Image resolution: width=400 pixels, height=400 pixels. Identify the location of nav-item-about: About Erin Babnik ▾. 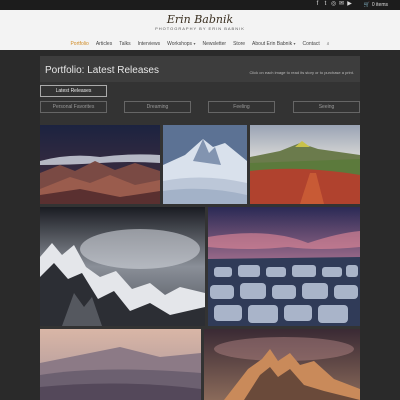
(273, 44).